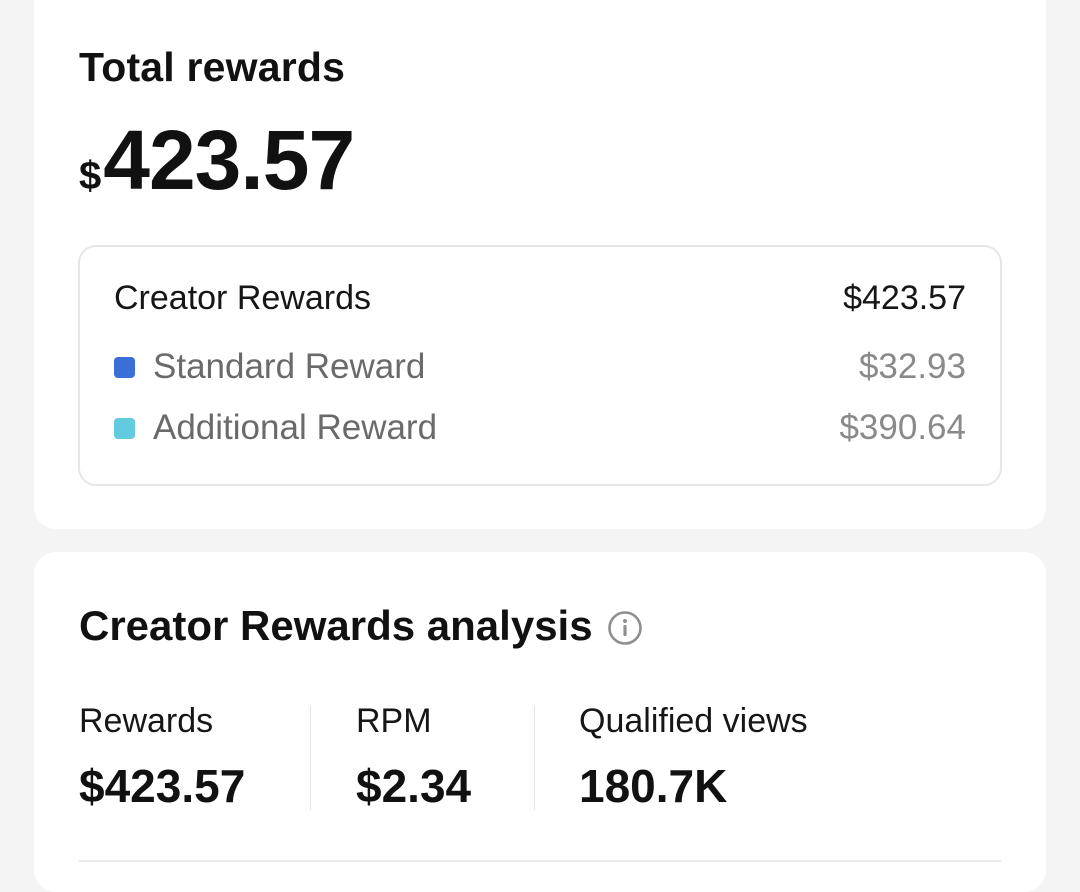 The image size is (1080, 892). I want to click on analysis-title: Creator Rewards analysis, so click(361, 626).